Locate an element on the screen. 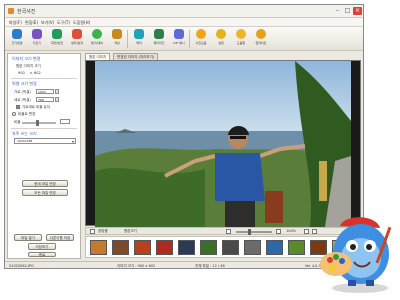 The height and width of the screenshot is (300, 400). color-icon is located at coordinates (117, 34).